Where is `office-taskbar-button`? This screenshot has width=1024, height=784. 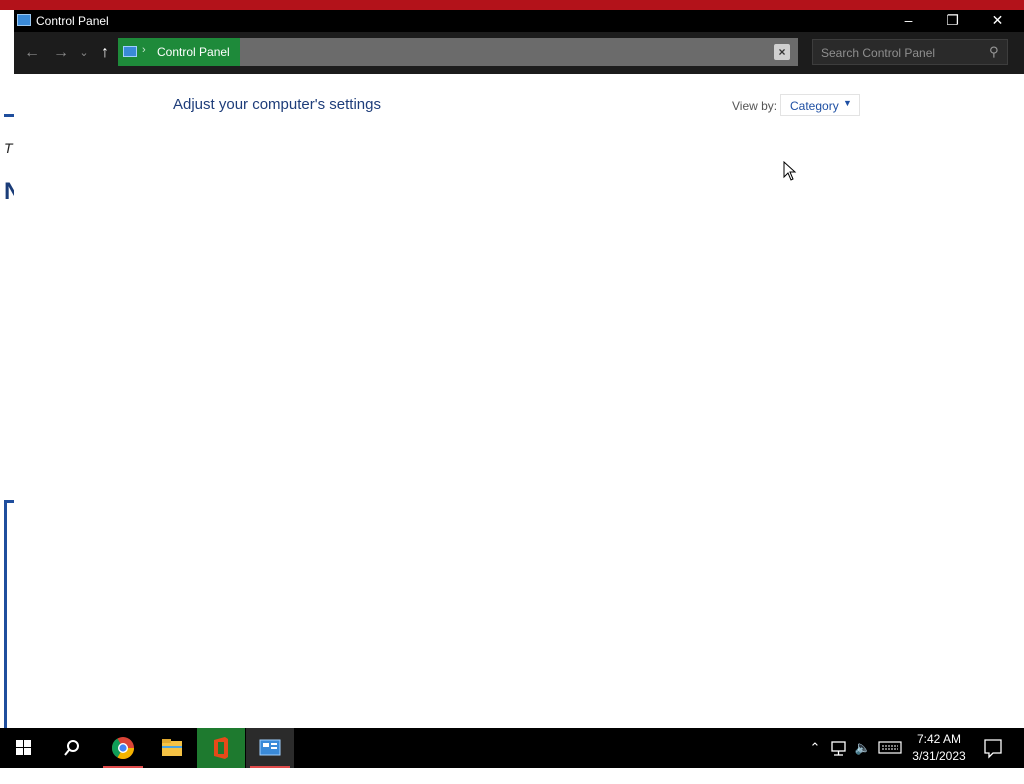 office-taskbar-button is located at coordinates (221, 748).